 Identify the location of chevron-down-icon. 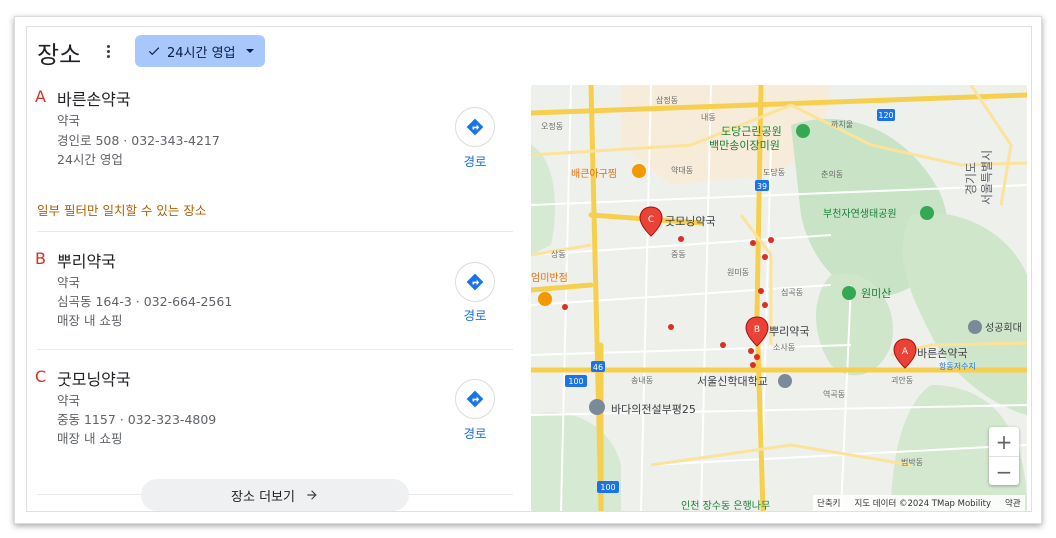
(249, 51).